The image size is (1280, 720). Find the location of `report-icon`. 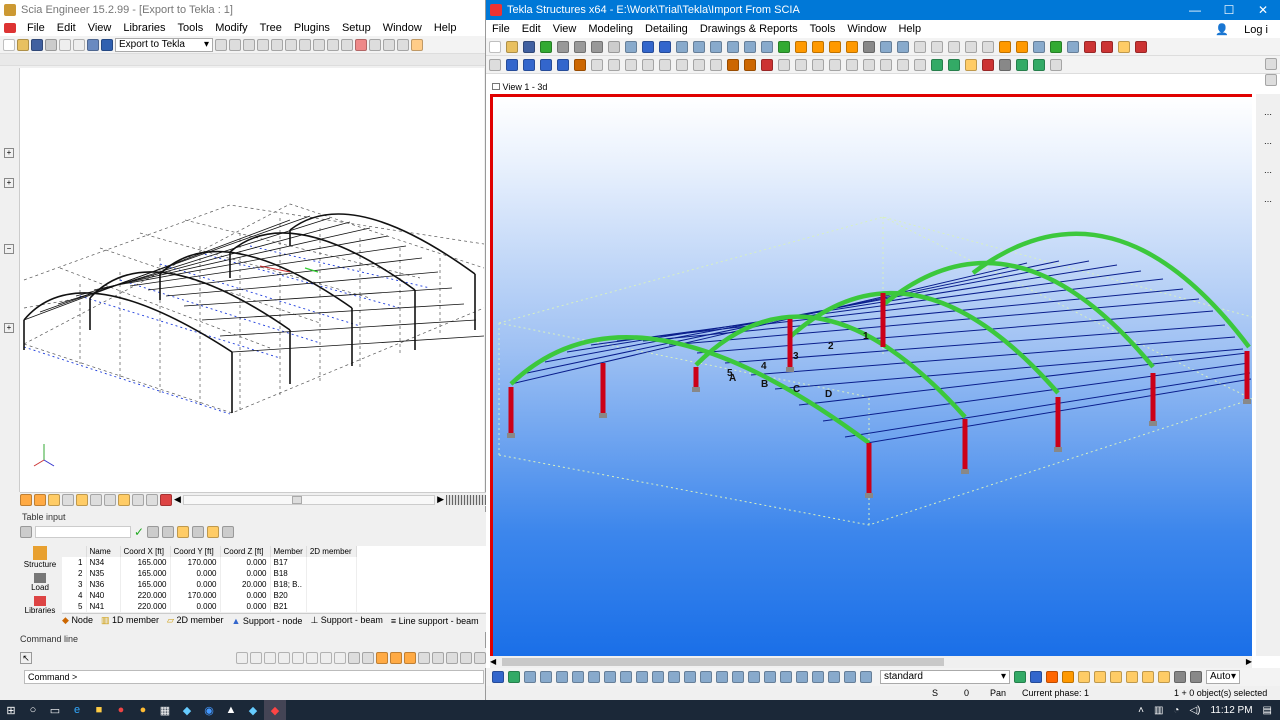

report-icon is located at coordinates (835, 46).